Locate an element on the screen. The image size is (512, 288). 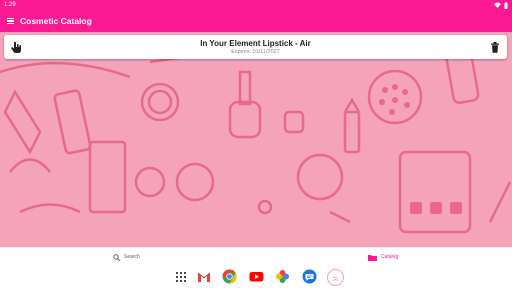
status-time: 1:29 is located at coordinates (10, 5).